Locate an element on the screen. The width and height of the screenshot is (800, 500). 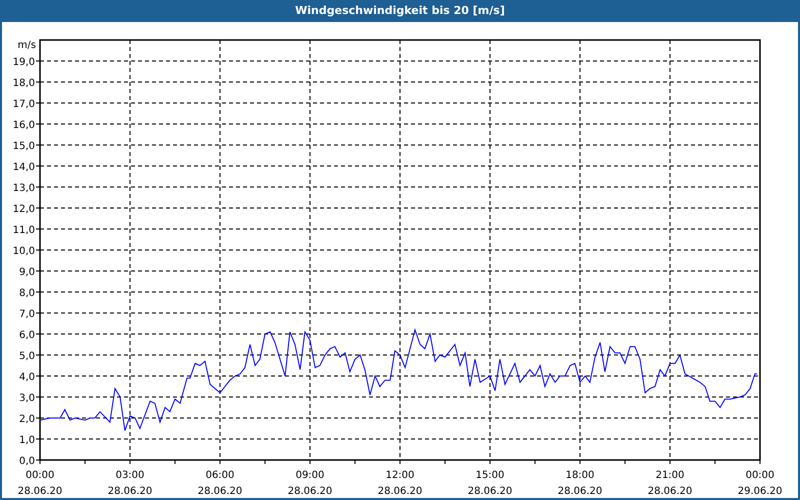
y-tick-label: 19,0 is located at coordinates (23, 62).